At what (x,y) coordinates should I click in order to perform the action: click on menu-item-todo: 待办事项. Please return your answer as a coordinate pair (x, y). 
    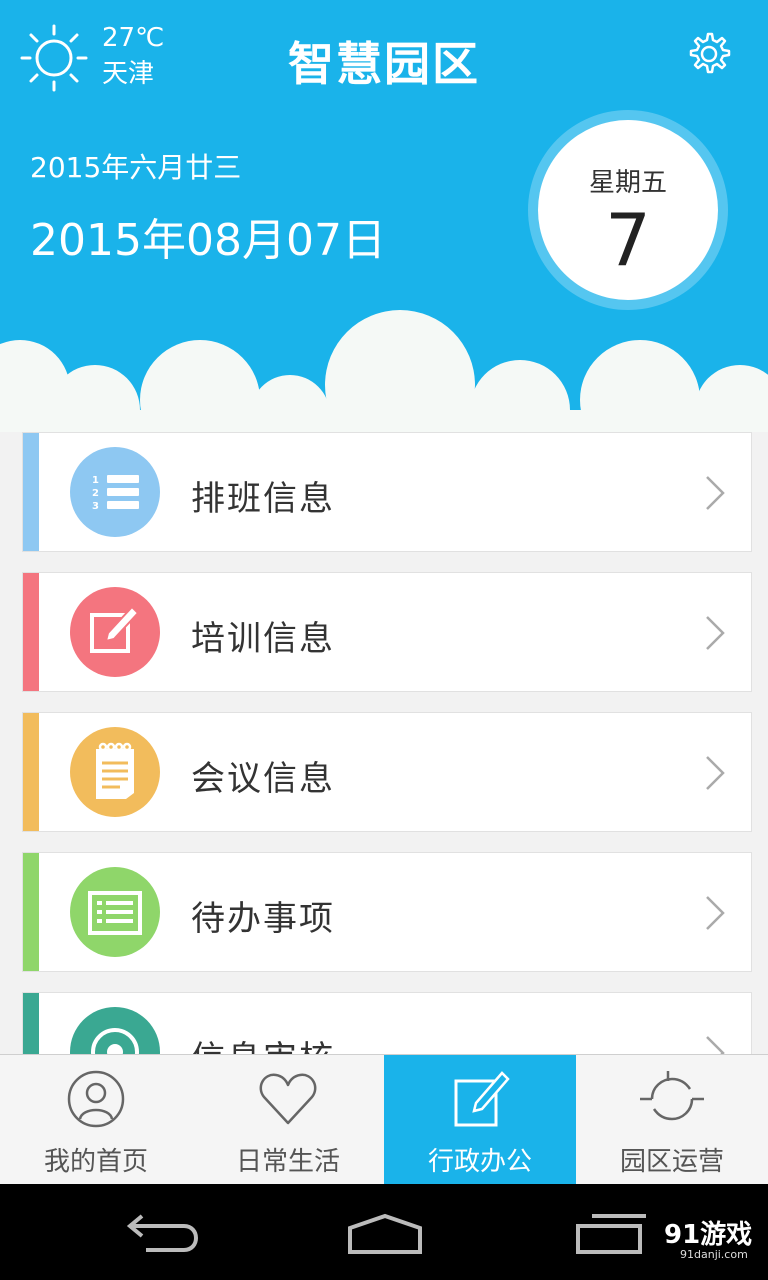
    Looking at the image, I should click on (387, 912).